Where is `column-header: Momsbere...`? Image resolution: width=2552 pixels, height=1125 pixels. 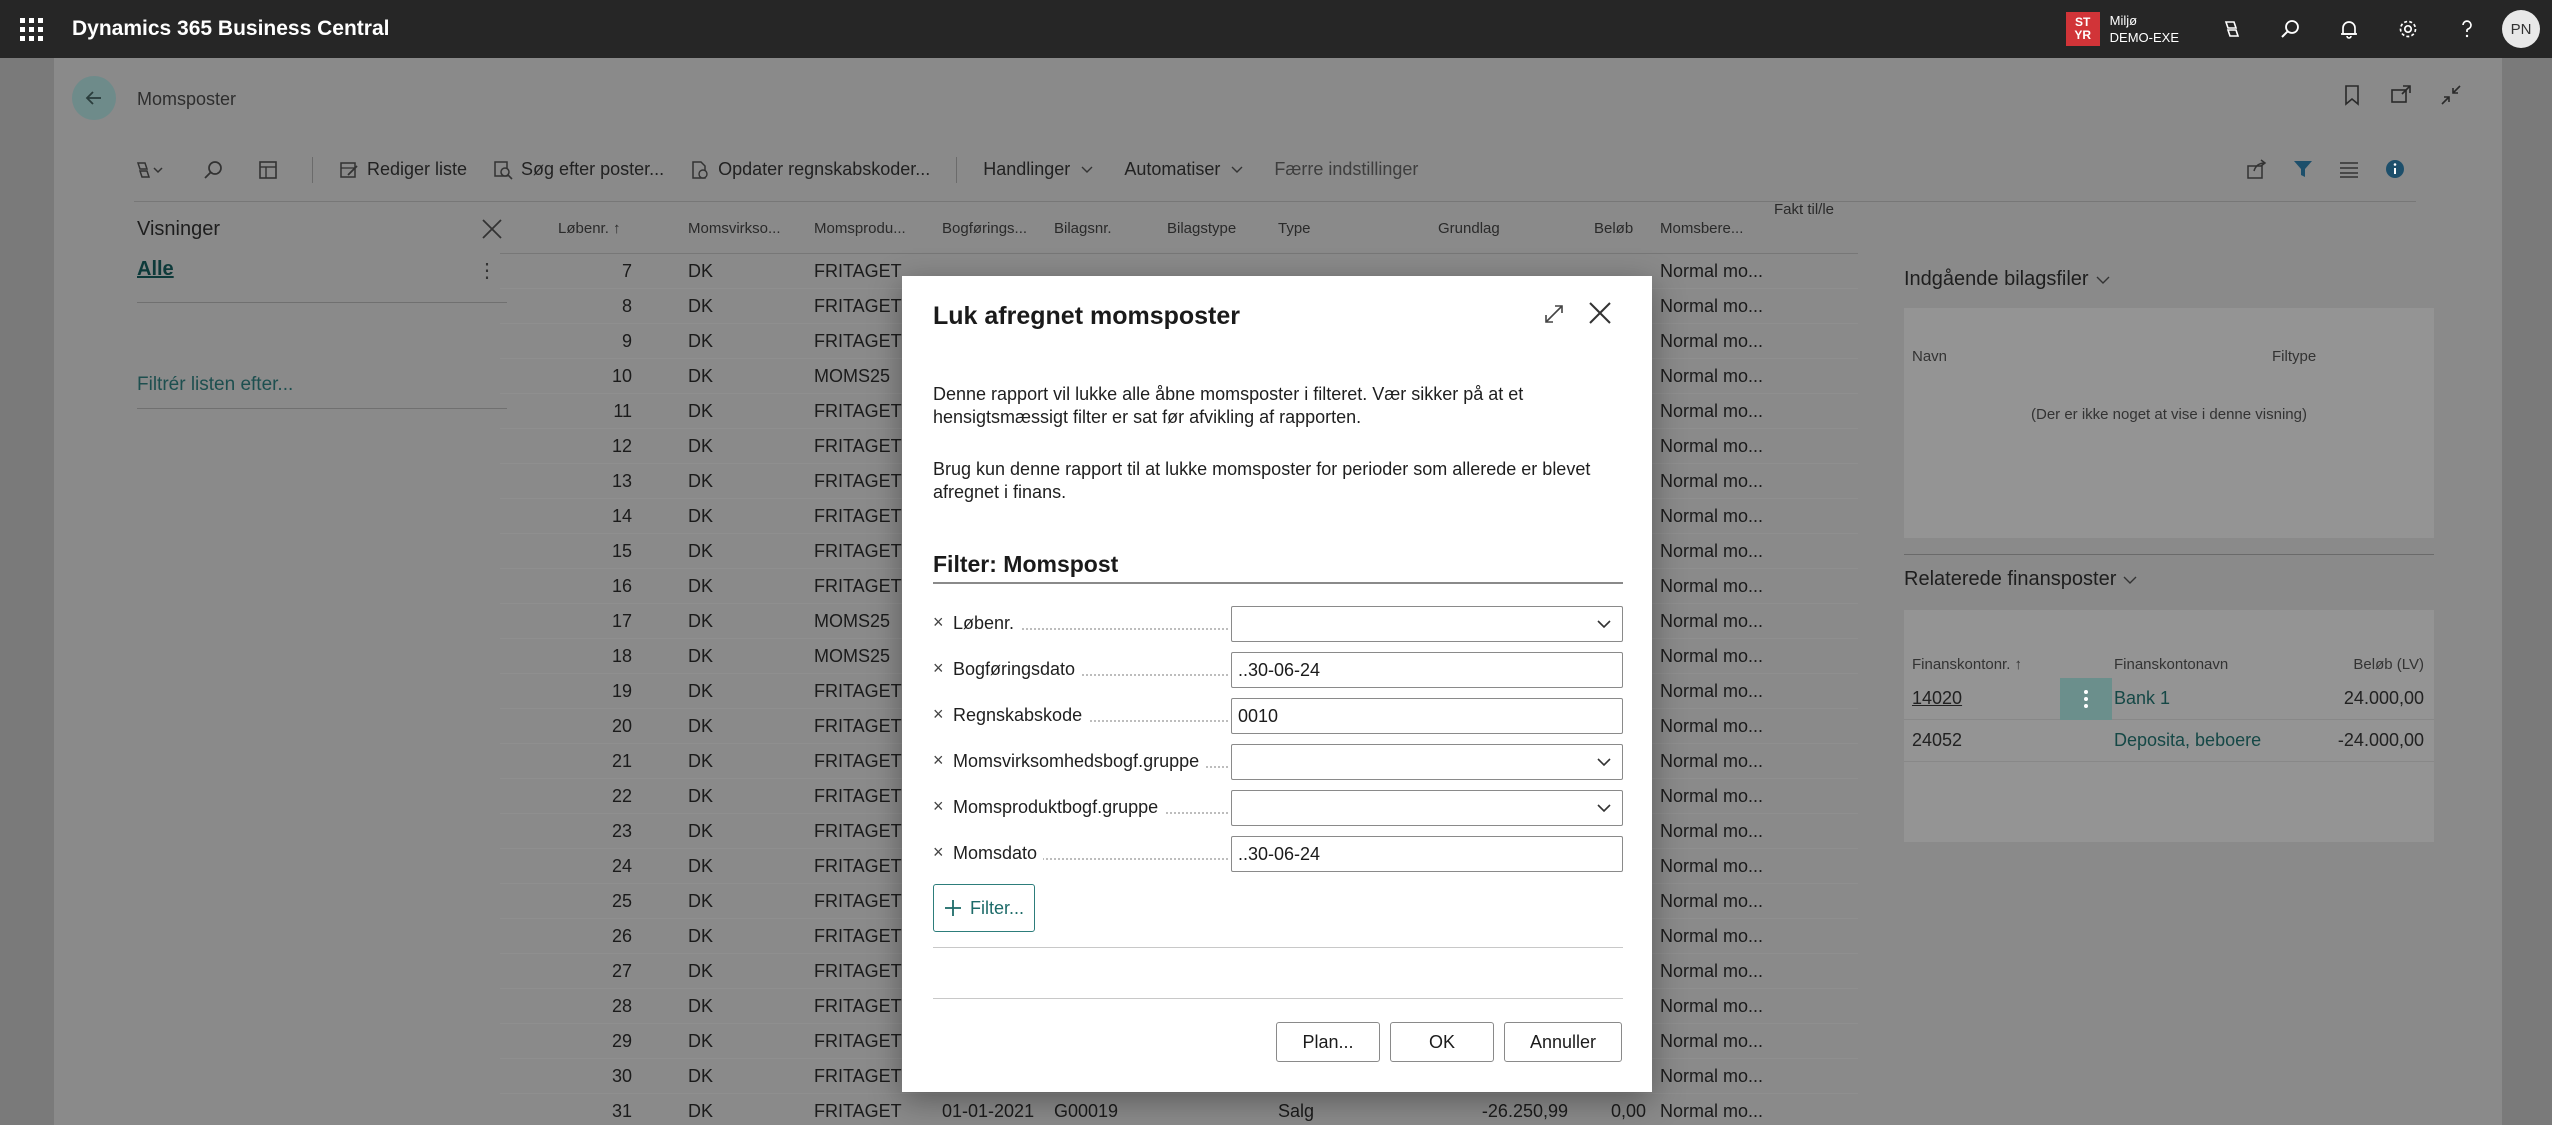
column-header: Momsbere... is located at coordinates (1701, 228).